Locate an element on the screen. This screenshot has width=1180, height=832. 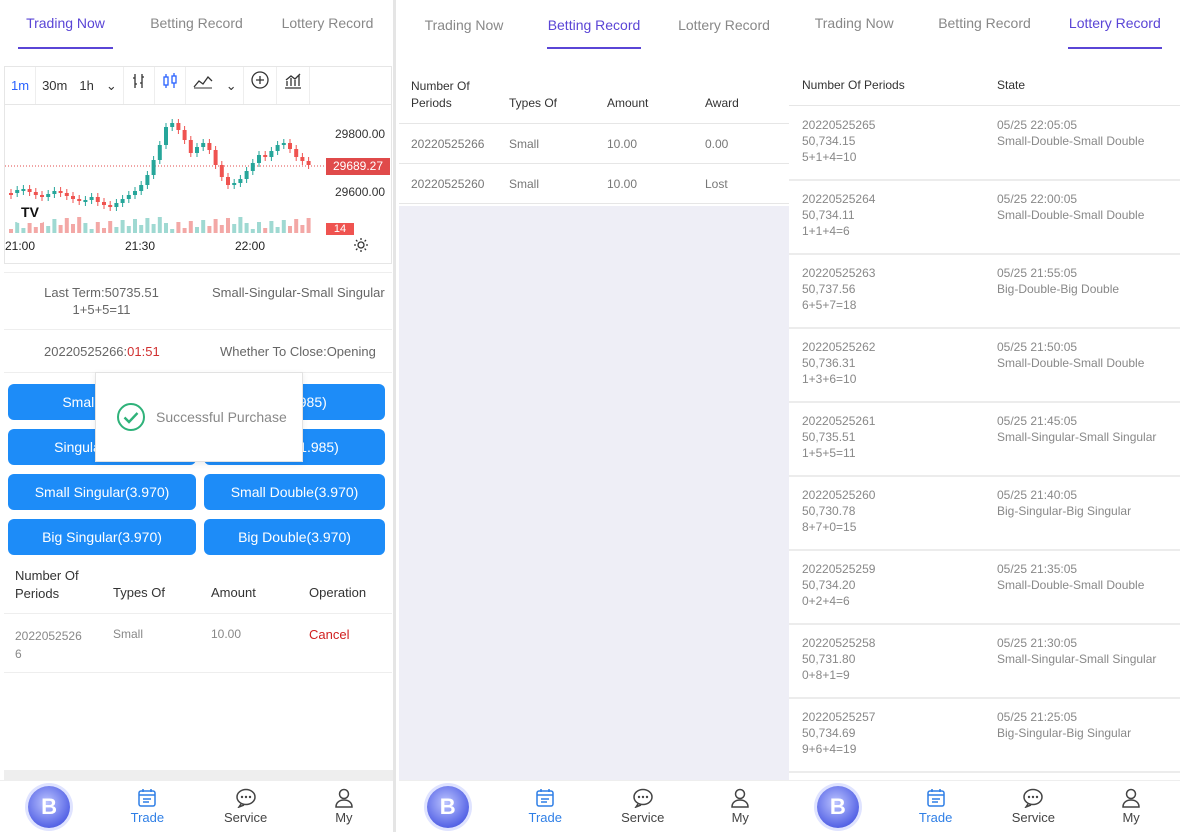
interval-30m: 30m is located at coordinates (54, 86).